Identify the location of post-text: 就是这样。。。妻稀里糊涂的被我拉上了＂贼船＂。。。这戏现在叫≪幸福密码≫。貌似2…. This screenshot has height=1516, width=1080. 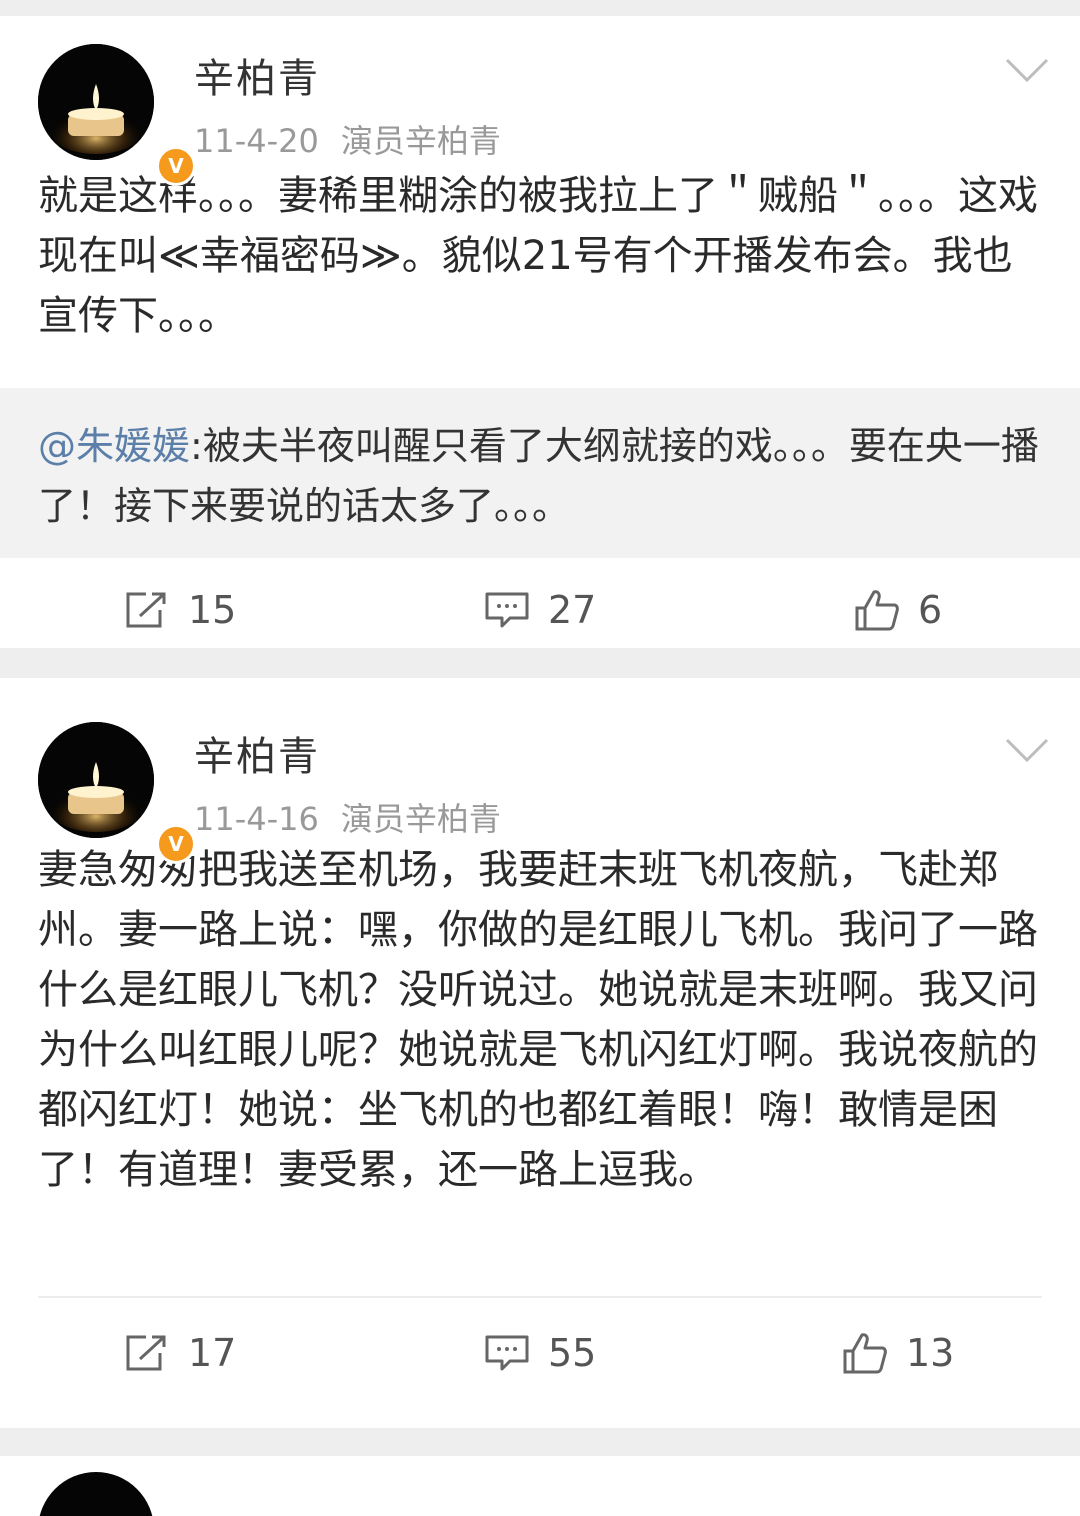
(538, 256).